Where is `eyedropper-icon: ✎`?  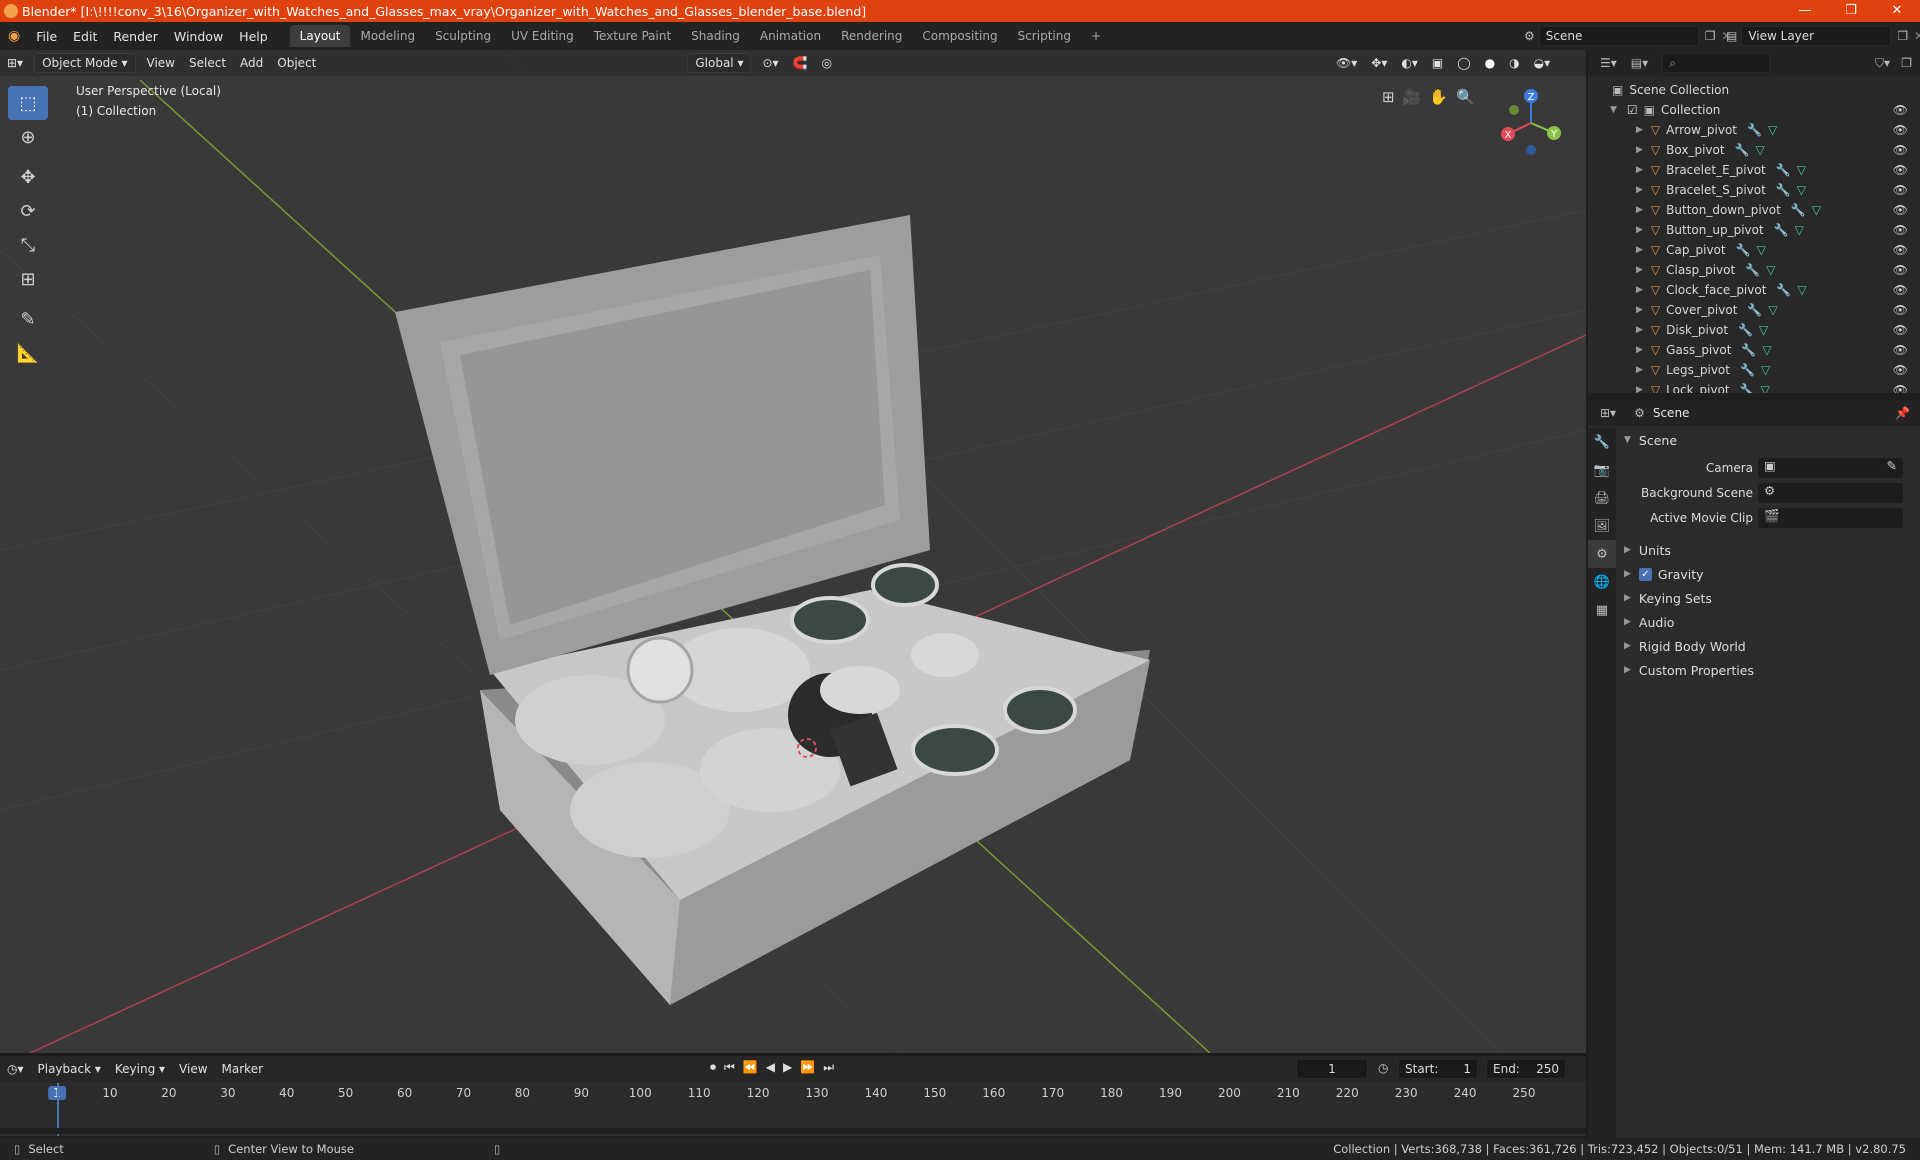 eyedropper-icon: ✎ is located at coordinates (1892, 465).